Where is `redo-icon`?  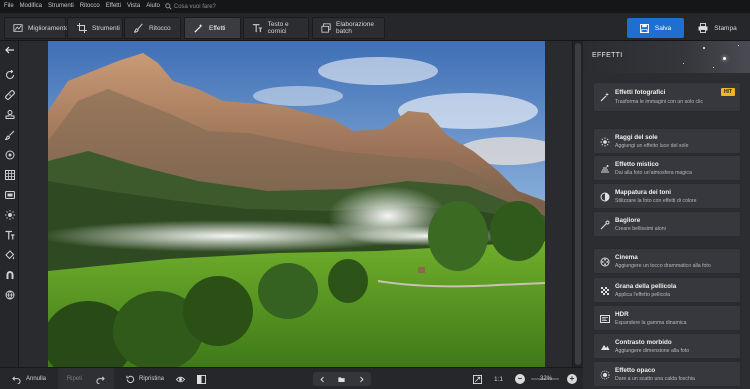 redo-icon is located at coordinates (100, 379).